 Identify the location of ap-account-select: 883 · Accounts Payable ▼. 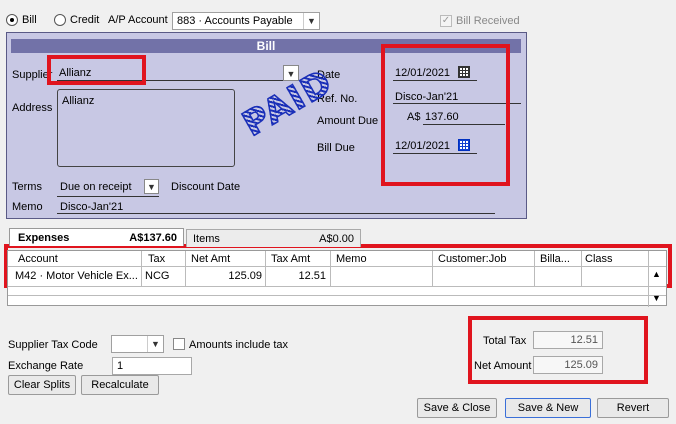
(246, 21).